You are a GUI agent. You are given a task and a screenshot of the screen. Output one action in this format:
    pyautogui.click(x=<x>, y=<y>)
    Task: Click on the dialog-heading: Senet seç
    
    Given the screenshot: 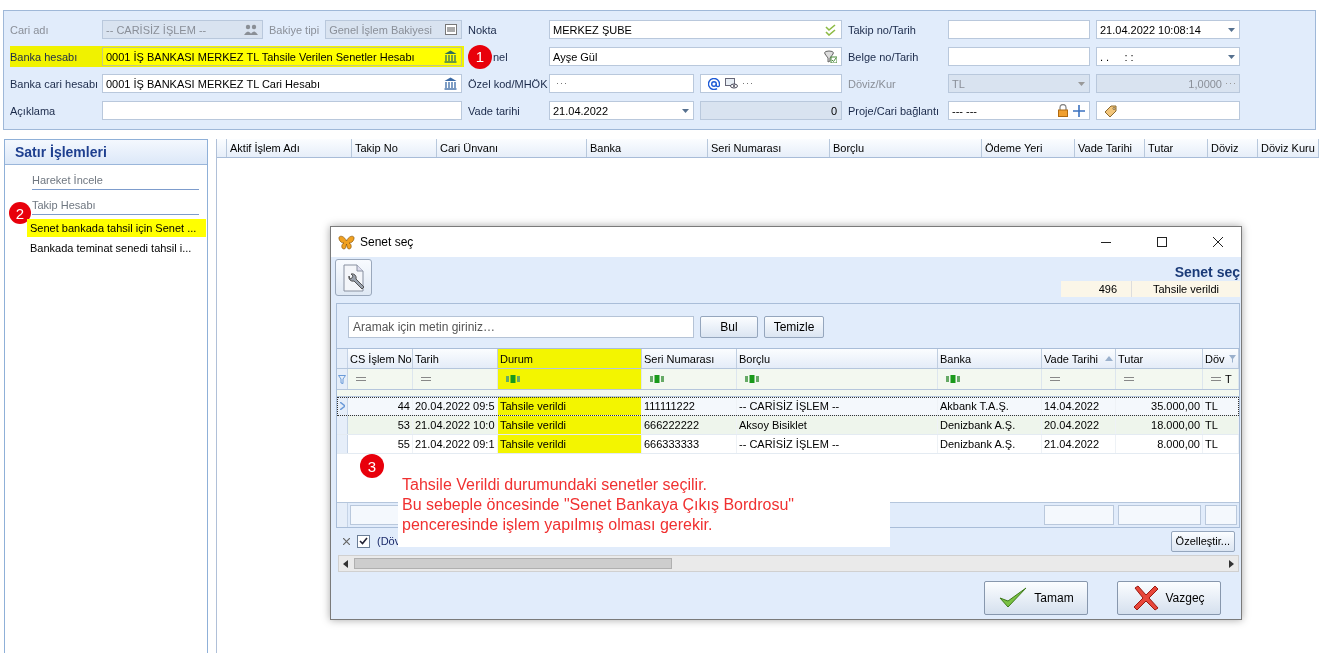 What is the action you would take?
    pyautogui.click(x=1207, y=272)
    